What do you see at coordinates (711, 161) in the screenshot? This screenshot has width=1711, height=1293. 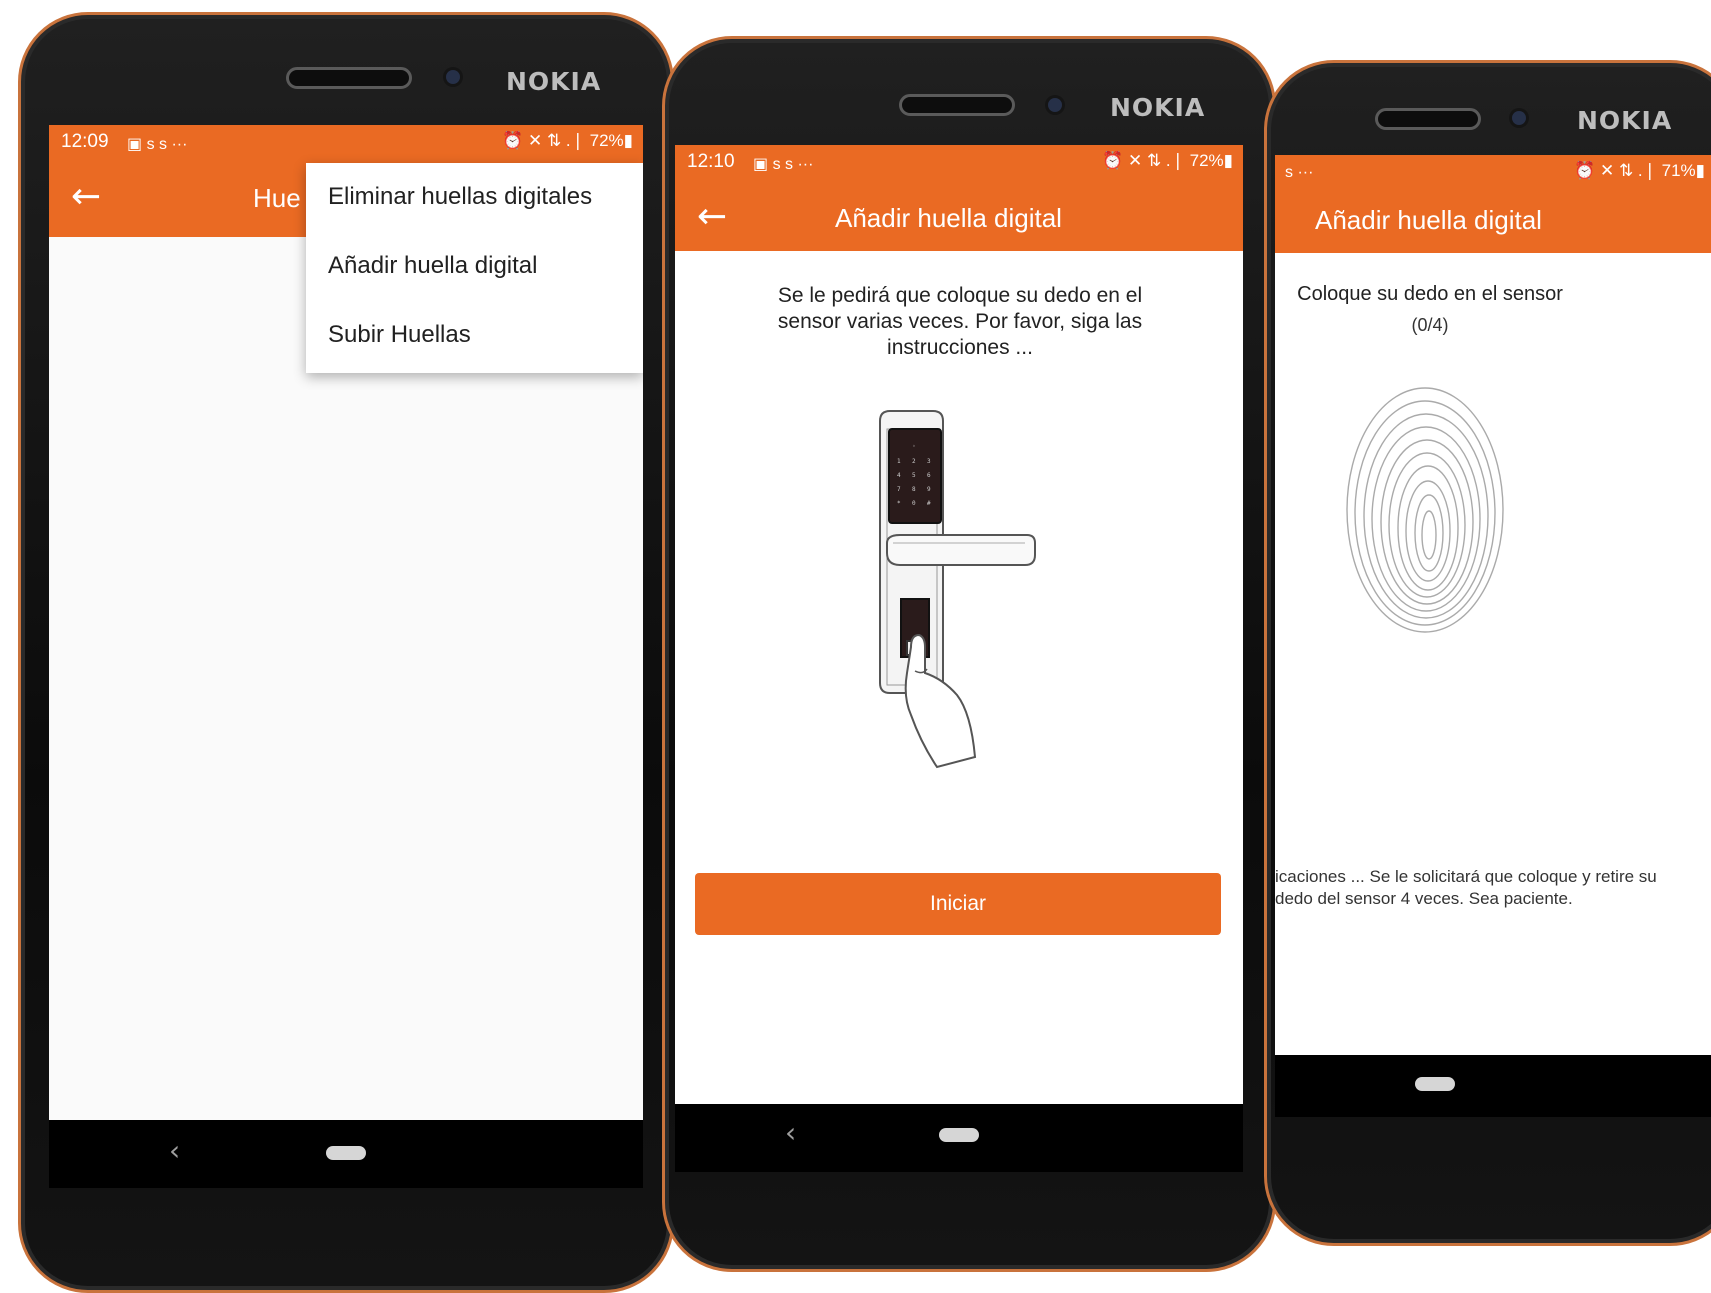 I see `status-time: 12:10` at bounding box center [711, 161].